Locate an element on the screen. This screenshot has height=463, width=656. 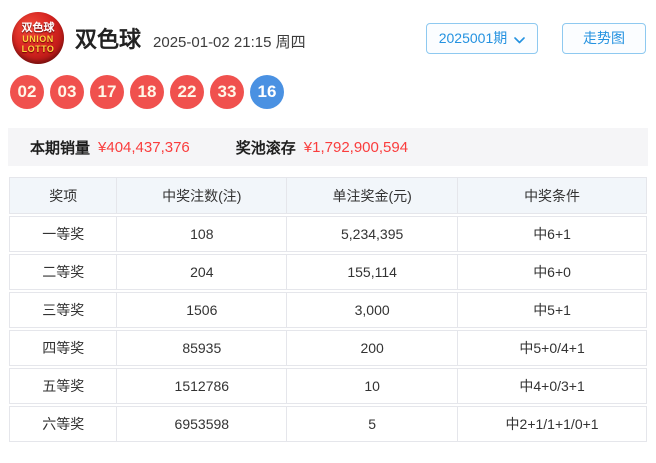
red-ball-6: 33 is located at coordinates (227, 92).